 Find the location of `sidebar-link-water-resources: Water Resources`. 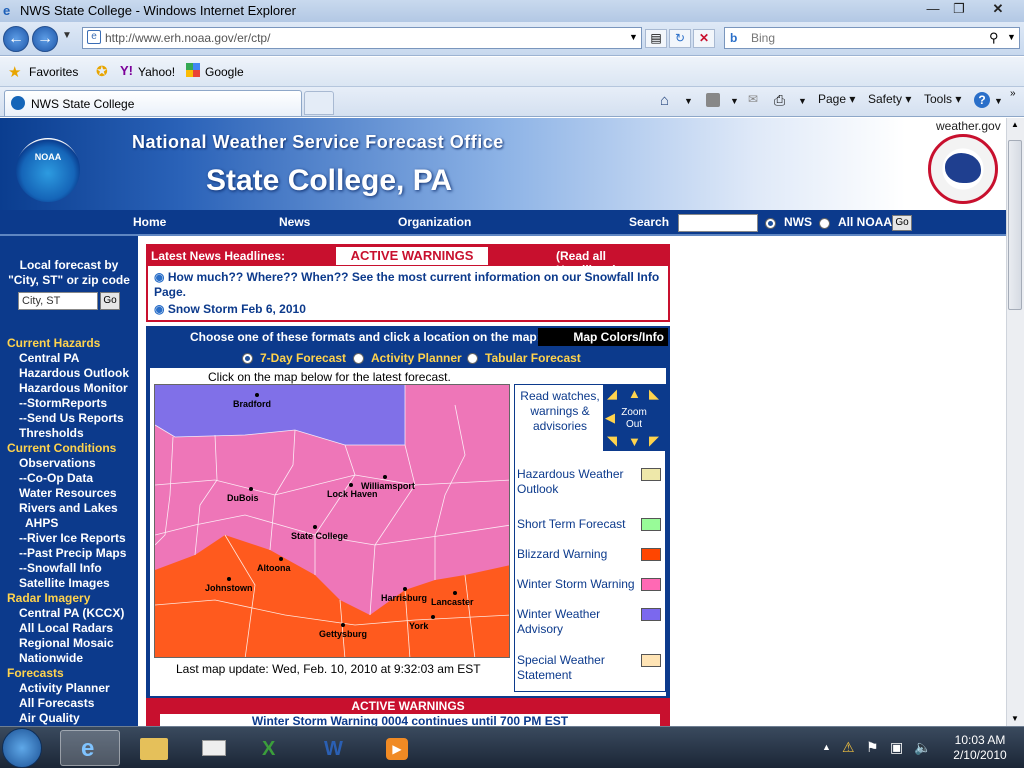

sidebar-link-water-resources: Water Resources is located at coordinates (68, 493).